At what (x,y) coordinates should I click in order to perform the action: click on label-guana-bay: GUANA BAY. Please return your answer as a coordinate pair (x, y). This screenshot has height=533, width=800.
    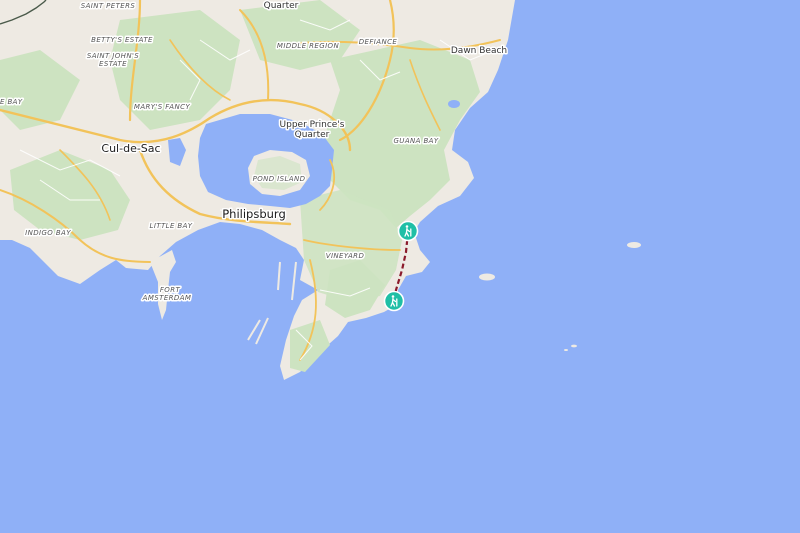
    Looking at the image, I should click on (415, 141).